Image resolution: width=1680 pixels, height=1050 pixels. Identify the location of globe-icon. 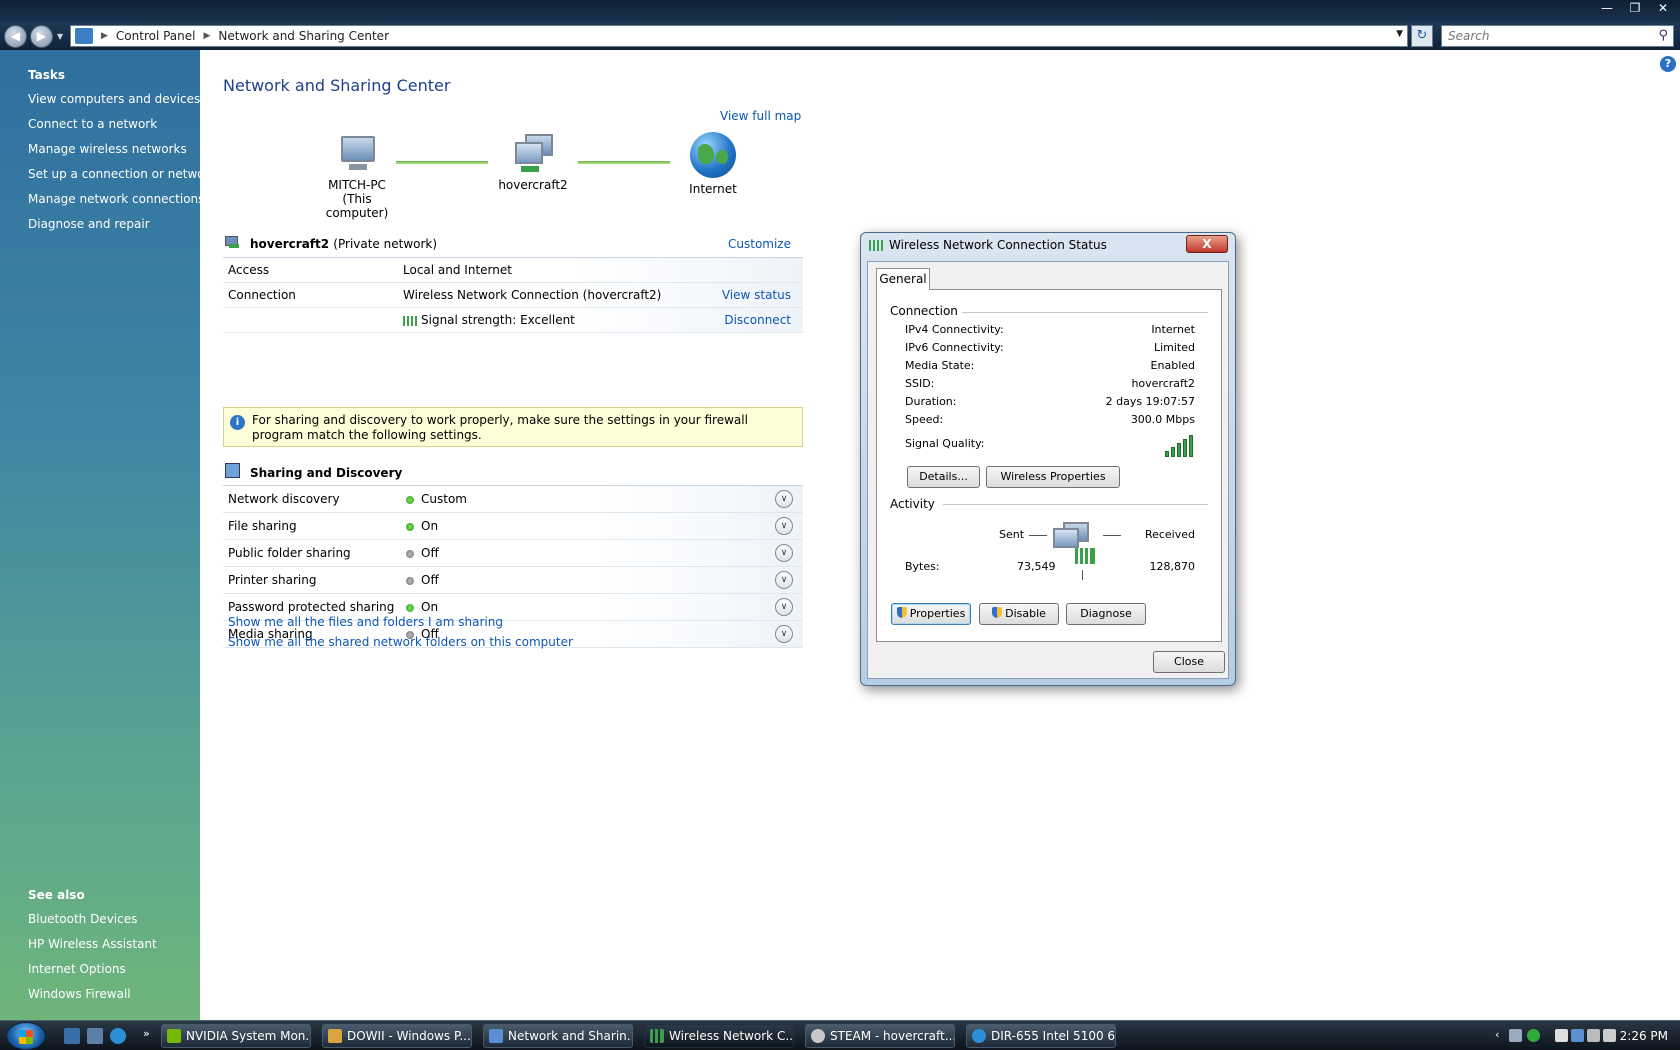
(713, 155).